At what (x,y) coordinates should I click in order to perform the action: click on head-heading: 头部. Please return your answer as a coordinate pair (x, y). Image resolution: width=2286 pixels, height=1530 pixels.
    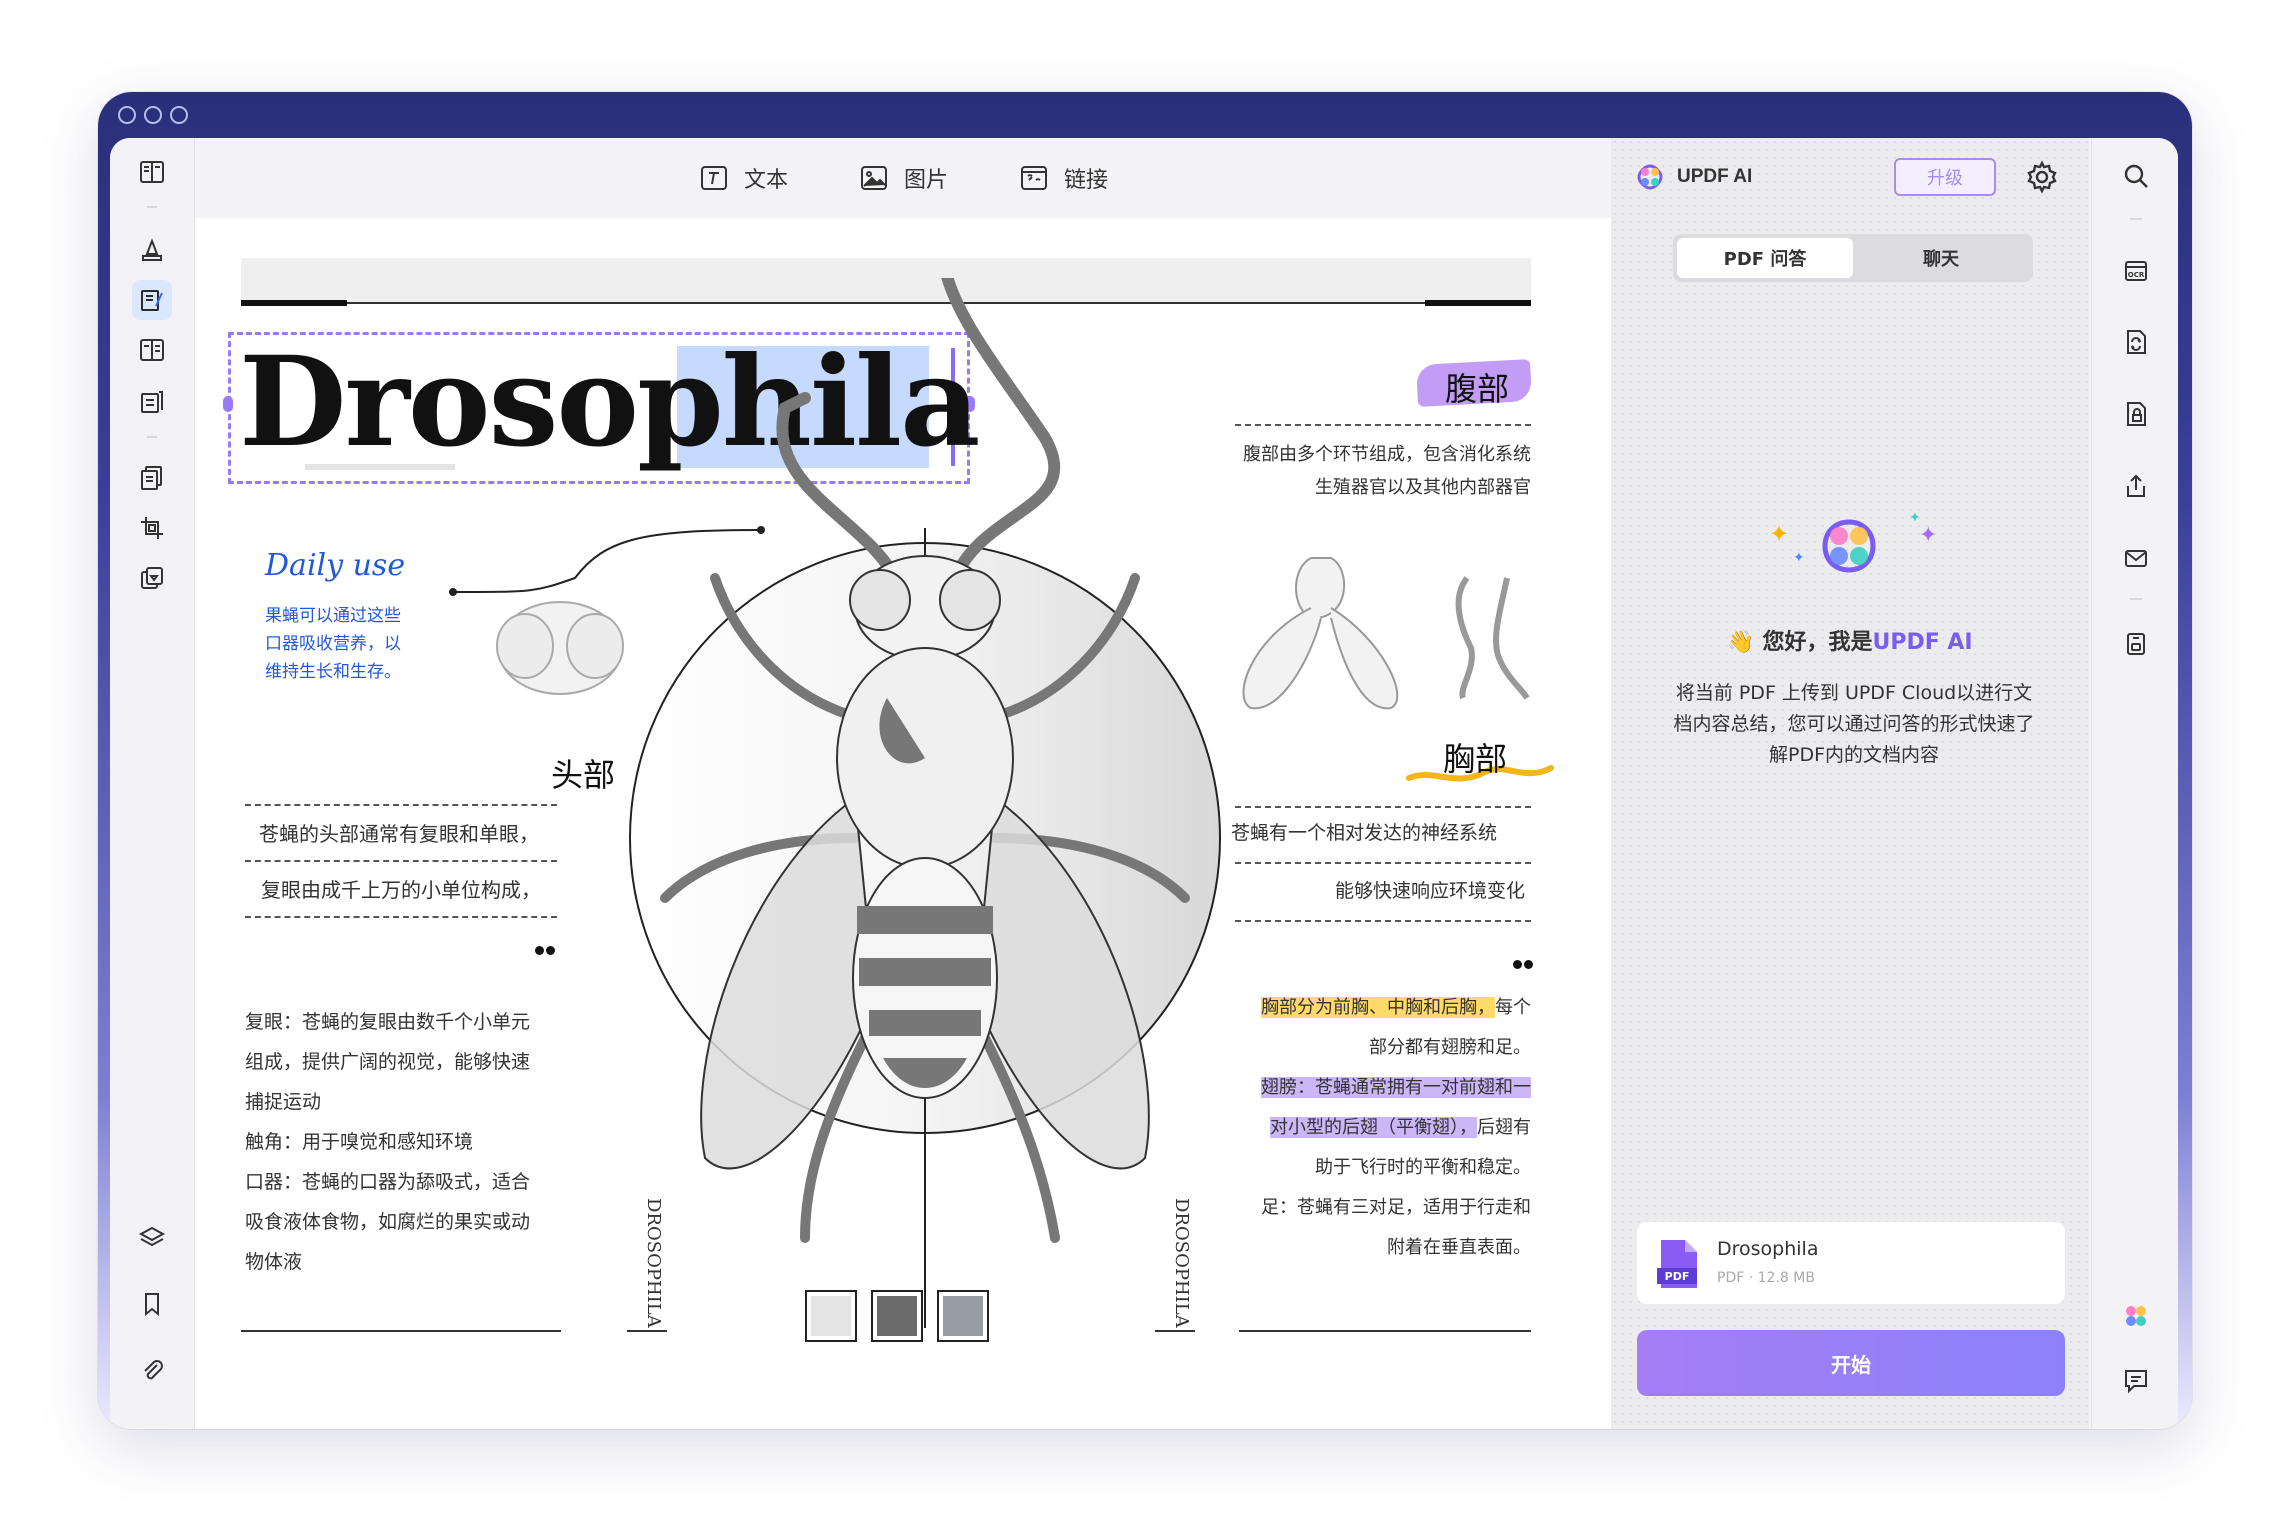
    Looking at the image, I should click on (583, 775).